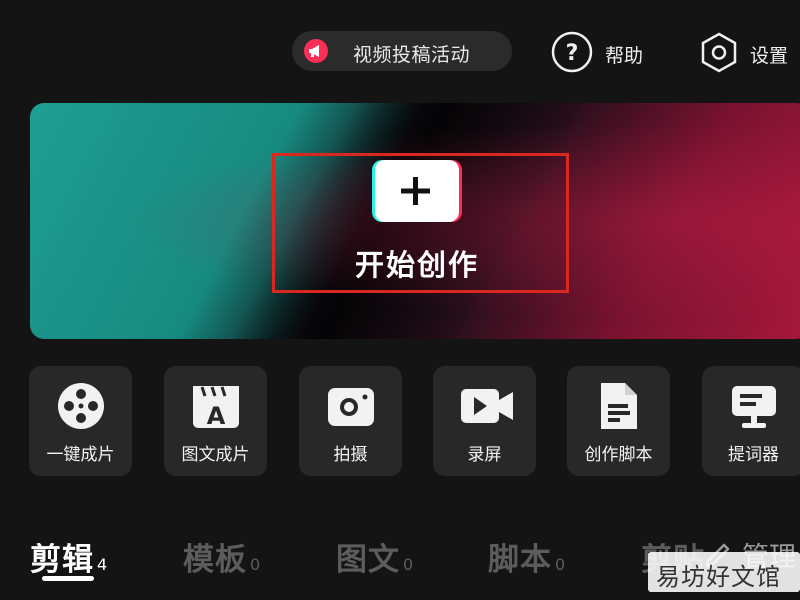  Describe the element at coordinates (748, 52) in the screenshot. I see `settings-button: 设置` at that location.